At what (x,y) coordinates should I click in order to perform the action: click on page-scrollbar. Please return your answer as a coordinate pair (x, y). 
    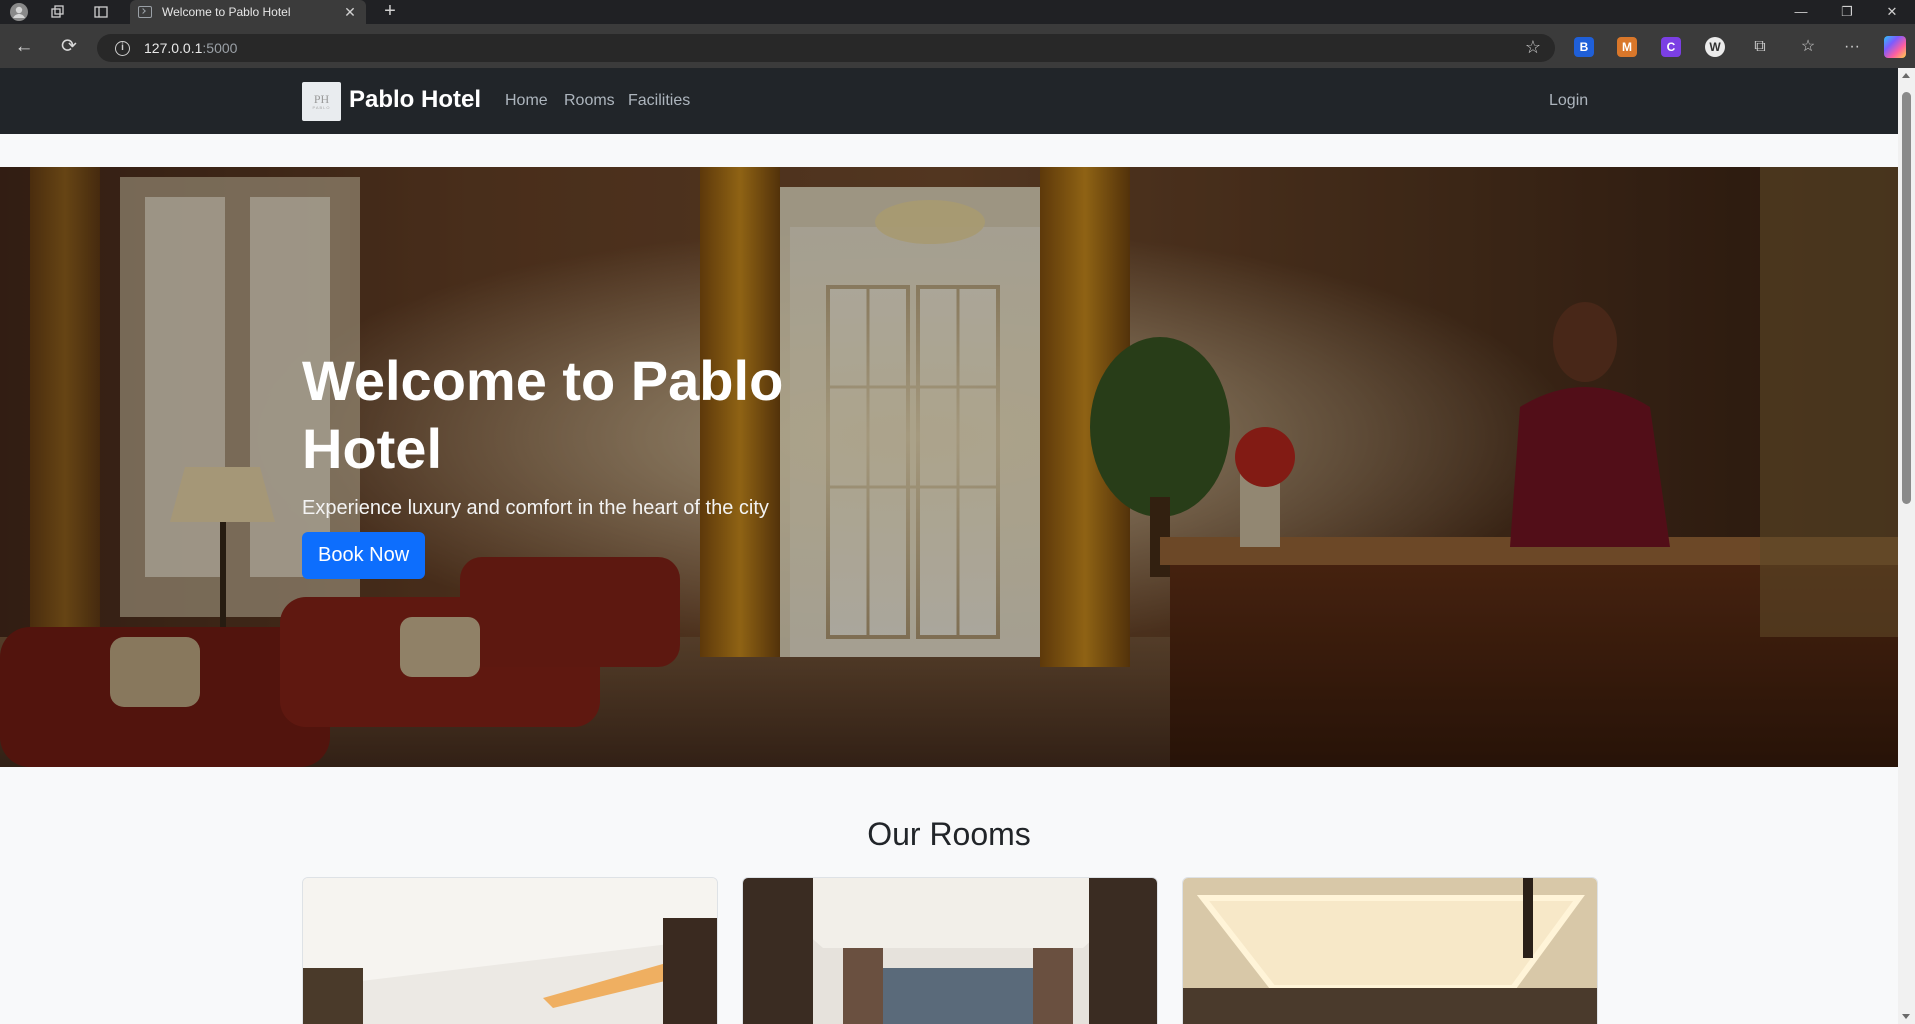
    Looking at the image, I should click on (1906, 546).